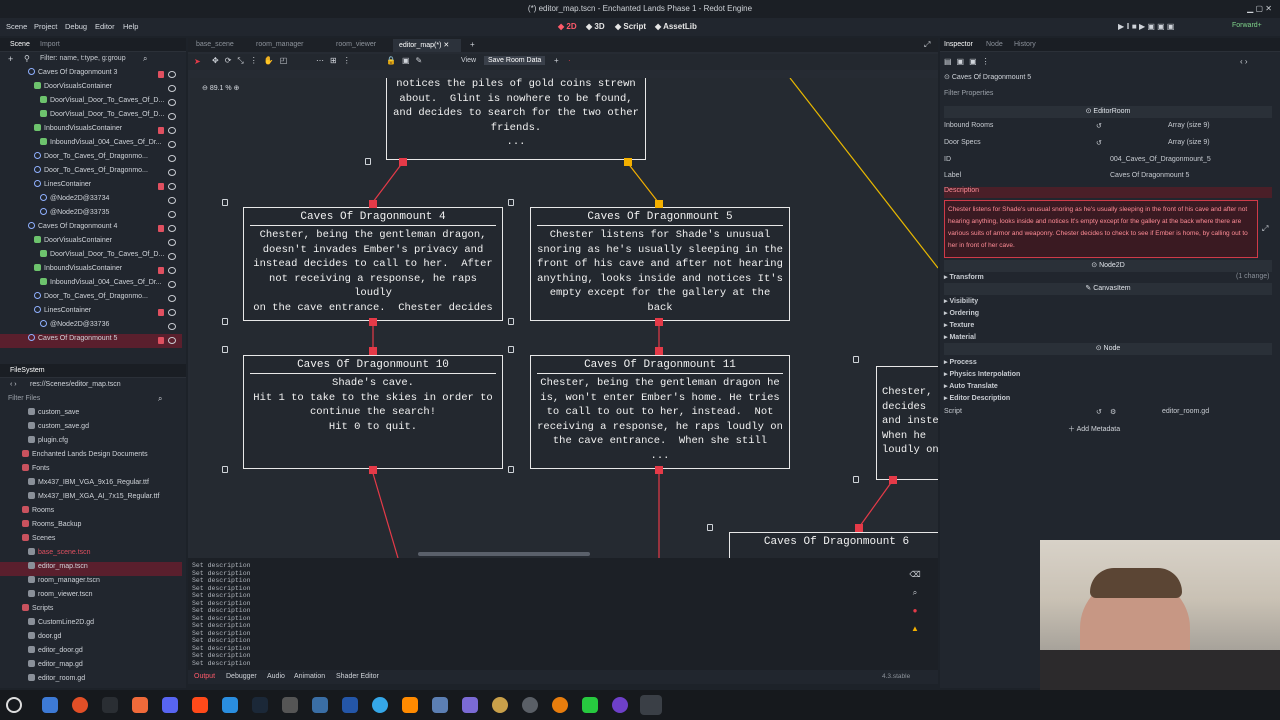  What do you see at coordinates (440, 705) in the screenshot?
I see `mail-icon` at bounding box center [440, 705].